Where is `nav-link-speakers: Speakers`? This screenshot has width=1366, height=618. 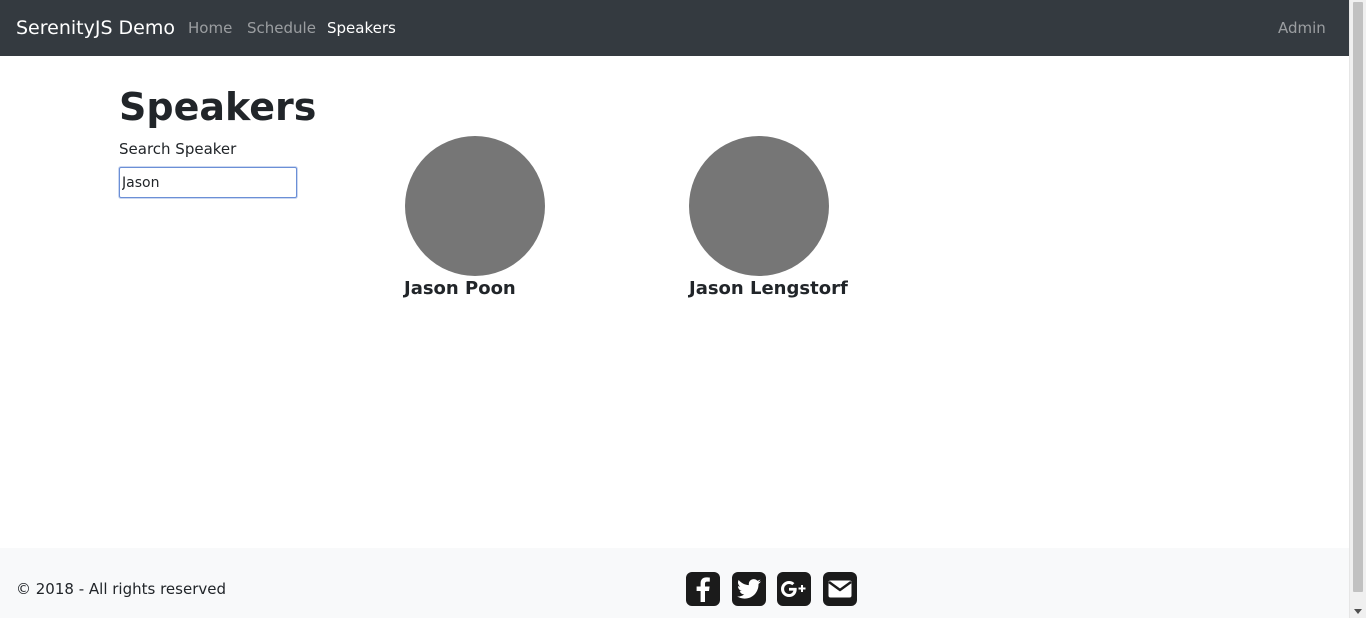 nav-link-speakers: Speakers is located at coordinates (361, 28).